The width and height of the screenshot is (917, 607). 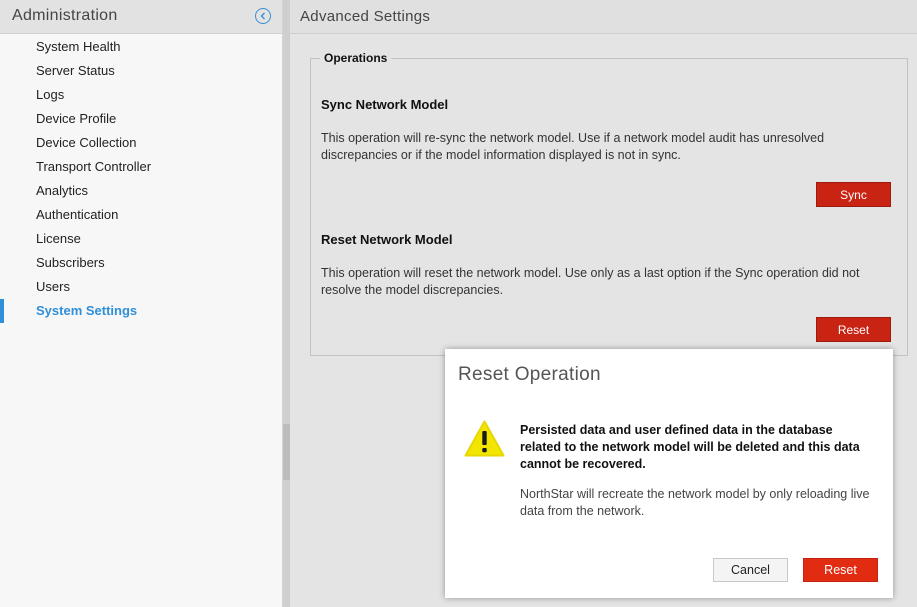 What do you see at coordinates (853, 194) in the screenshot?
I see `sync-button: Sync` at bounding box center [853, 194].